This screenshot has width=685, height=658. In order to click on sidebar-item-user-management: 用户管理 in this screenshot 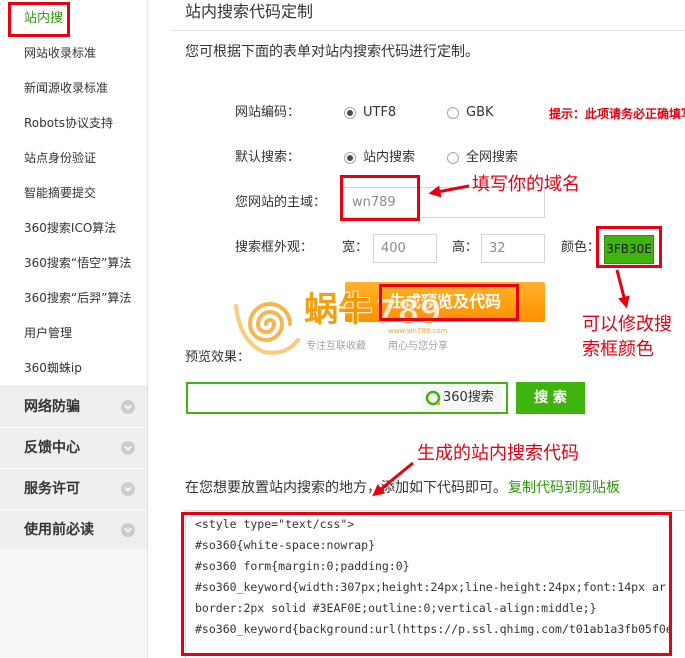, I will do `click(73, 333)`.